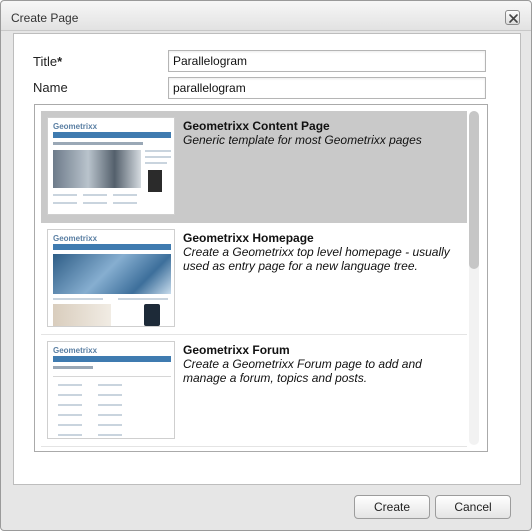 The width and height of the screenshot is (532, 531). What do you see at coordinates (82, 315) in the screenshot?
I see `thumbnail-photo` at bounding box center [82, 315].